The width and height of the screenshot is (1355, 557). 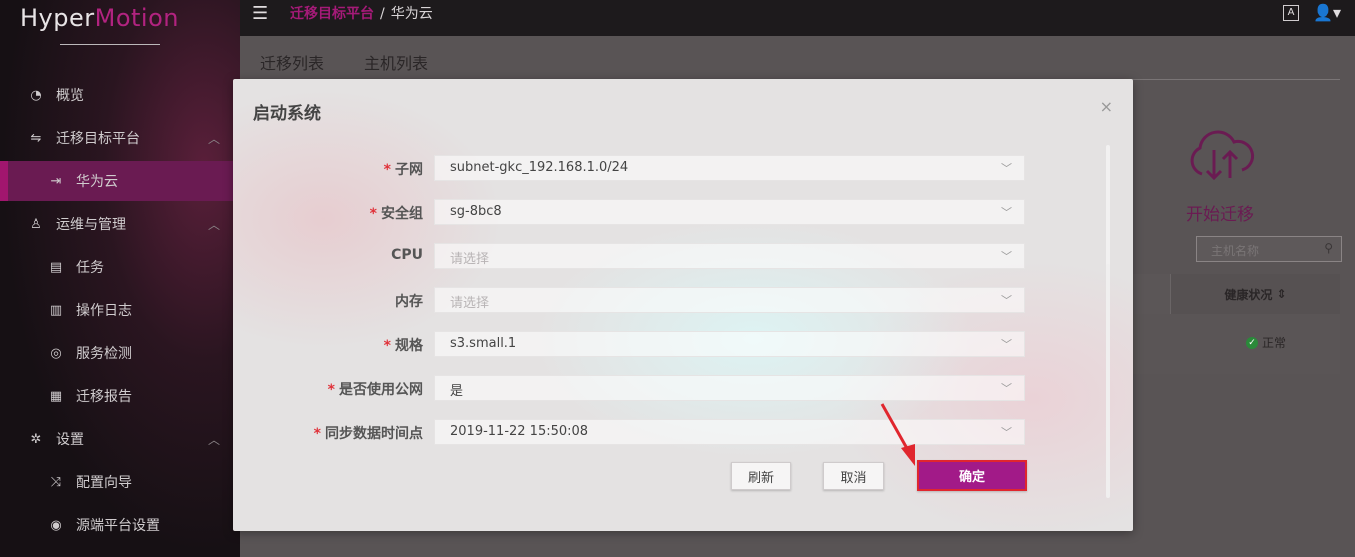 What do you see at coordinates (292, 66) in the screenshot?
I see `tab-migration-list: 迁移列表` at bounding box center [292, 66].